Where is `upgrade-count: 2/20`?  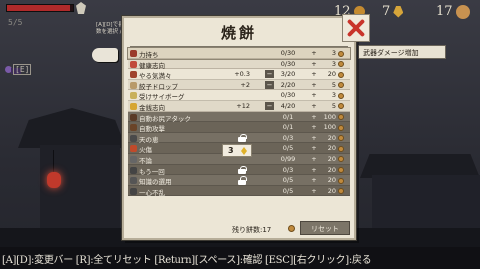 upgrade-count: 2/20 is located at coordinates (288, 84).